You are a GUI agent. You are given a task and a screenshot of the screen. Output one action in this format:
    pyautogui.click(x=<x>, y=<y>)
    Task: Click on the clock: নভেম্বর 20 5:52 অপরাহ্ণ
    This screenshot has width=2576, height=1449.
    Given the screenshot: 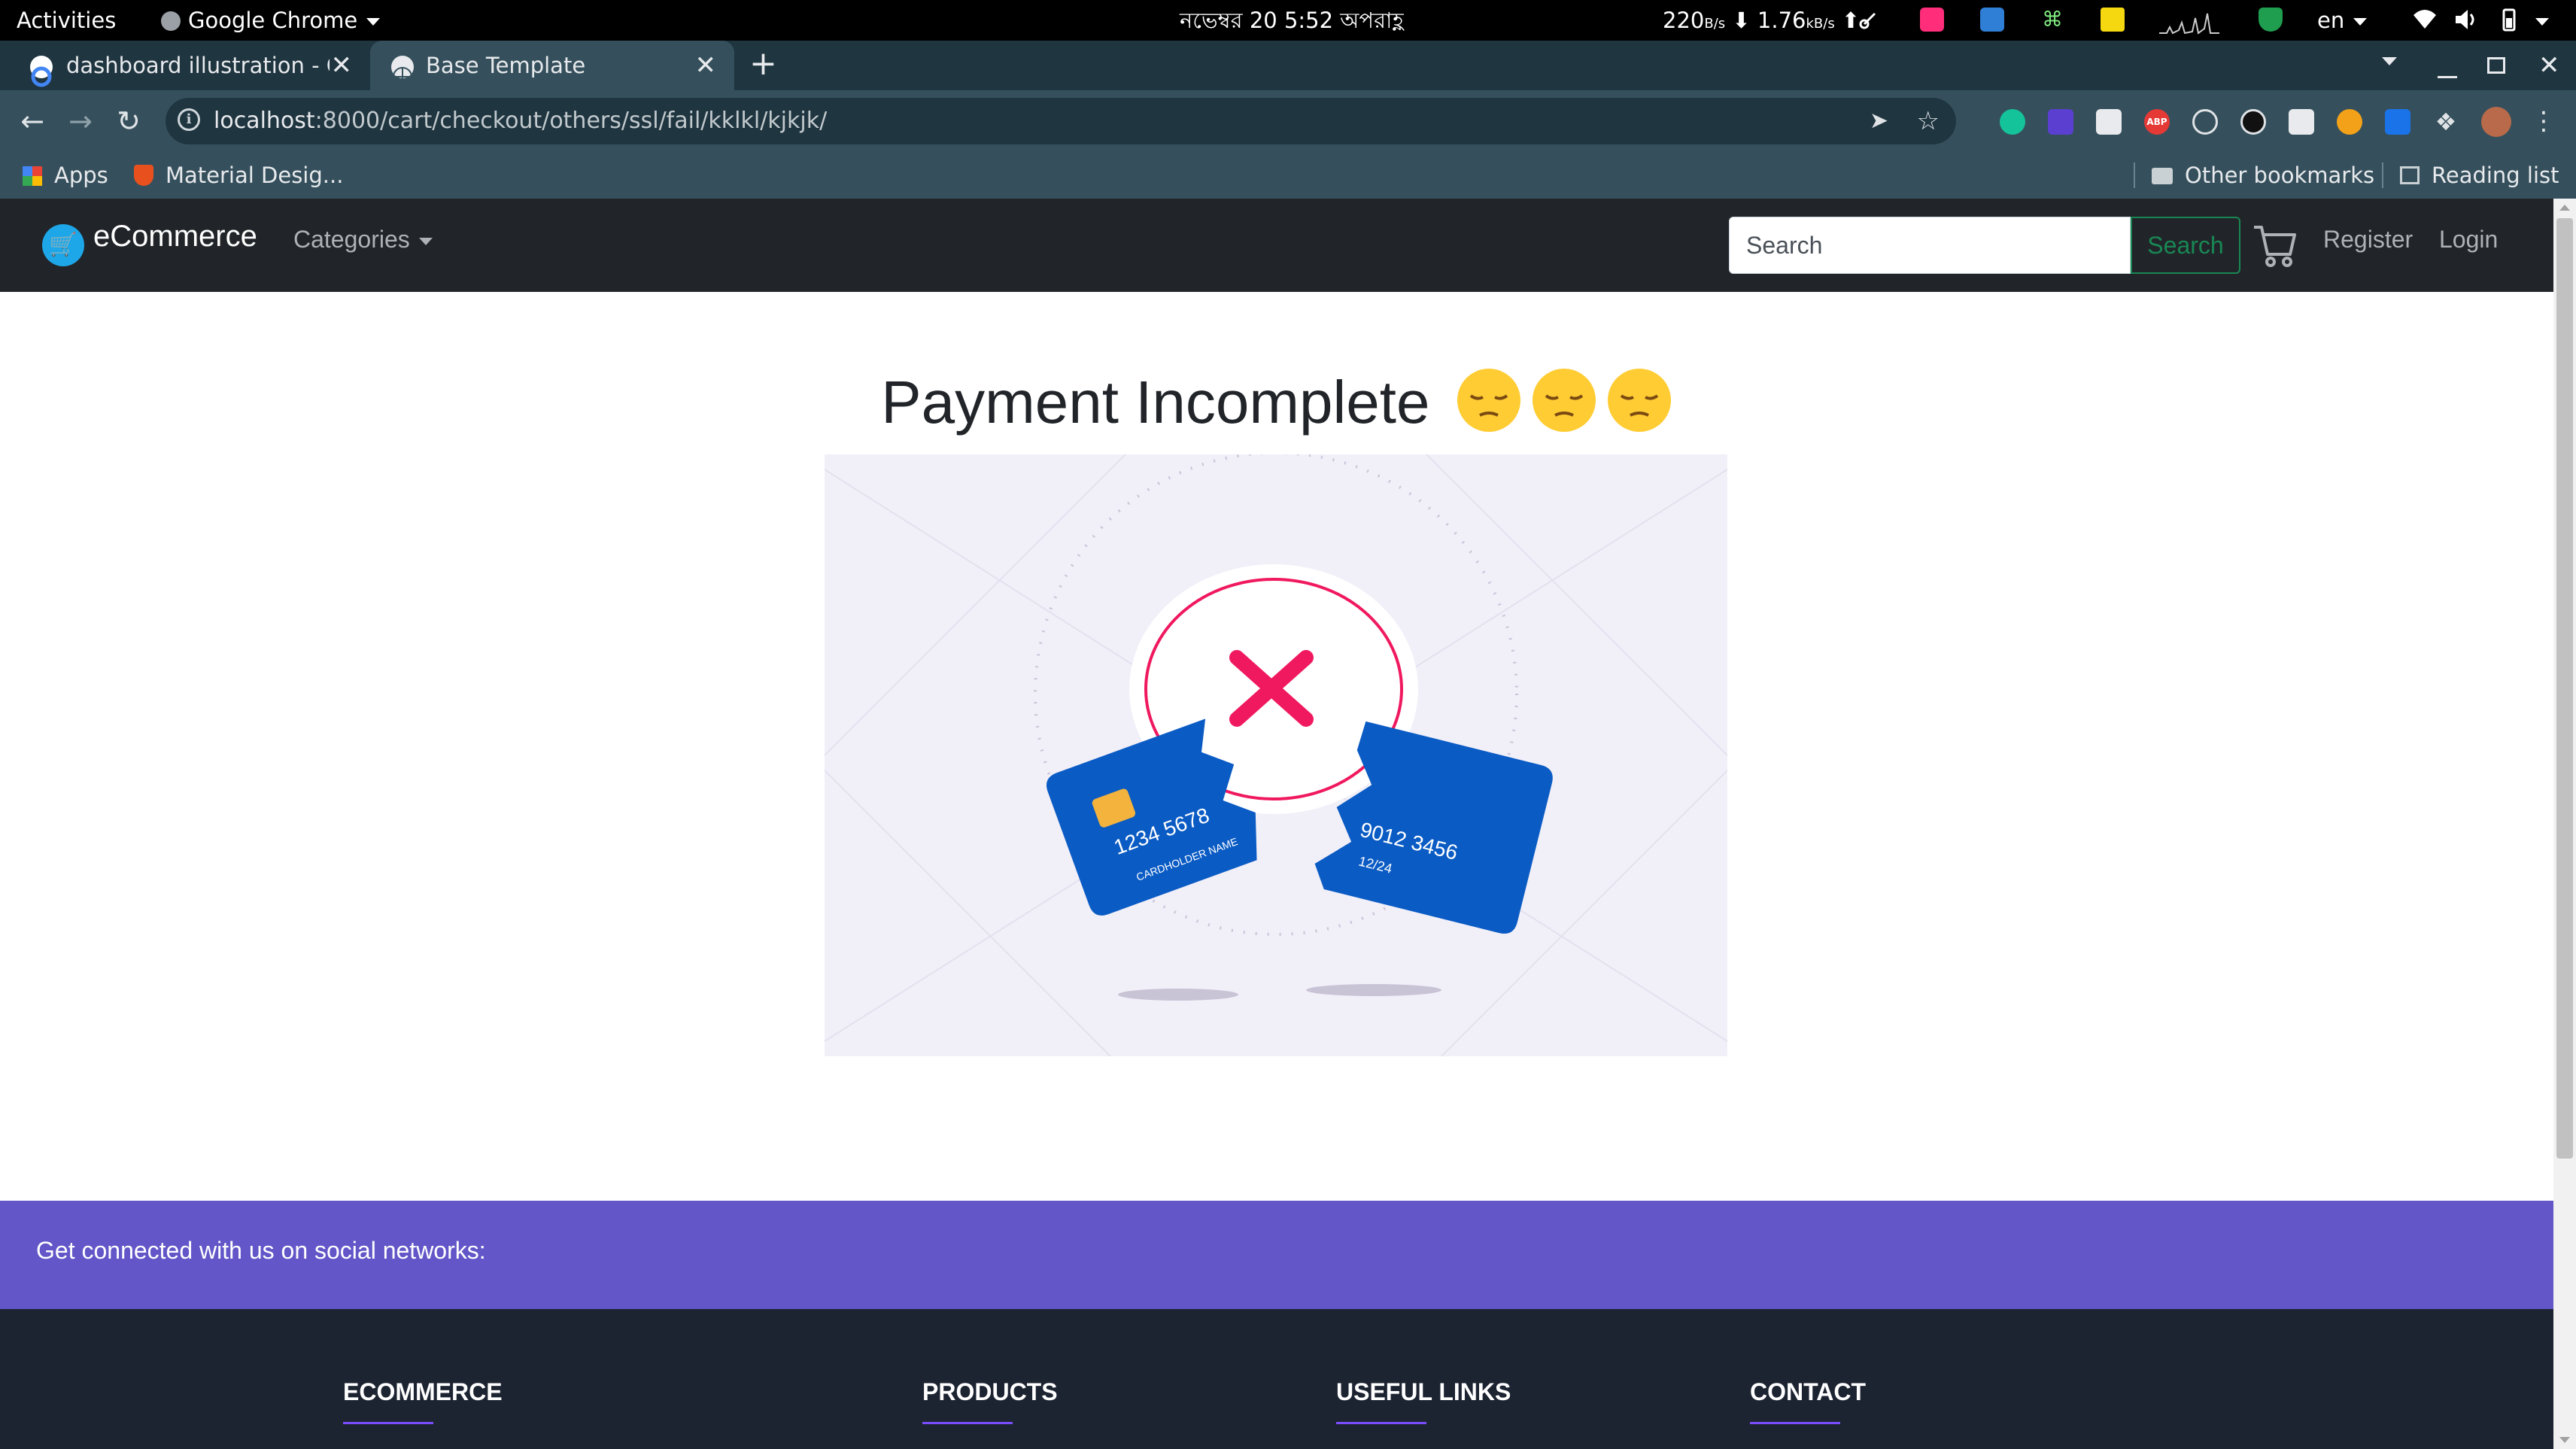 What is the action you would take?
    pyautogui.click(x=1292, y=21)
    